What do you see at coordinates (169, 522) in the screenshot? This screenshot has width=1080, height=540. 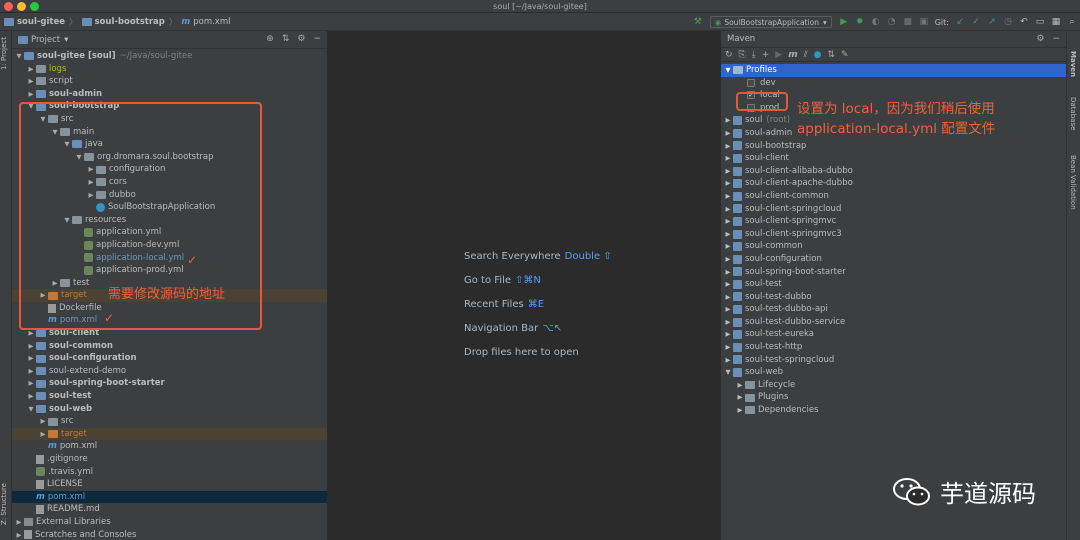 I see `tree-row: ▶ External Libraries` at bounding box center [169, 522].